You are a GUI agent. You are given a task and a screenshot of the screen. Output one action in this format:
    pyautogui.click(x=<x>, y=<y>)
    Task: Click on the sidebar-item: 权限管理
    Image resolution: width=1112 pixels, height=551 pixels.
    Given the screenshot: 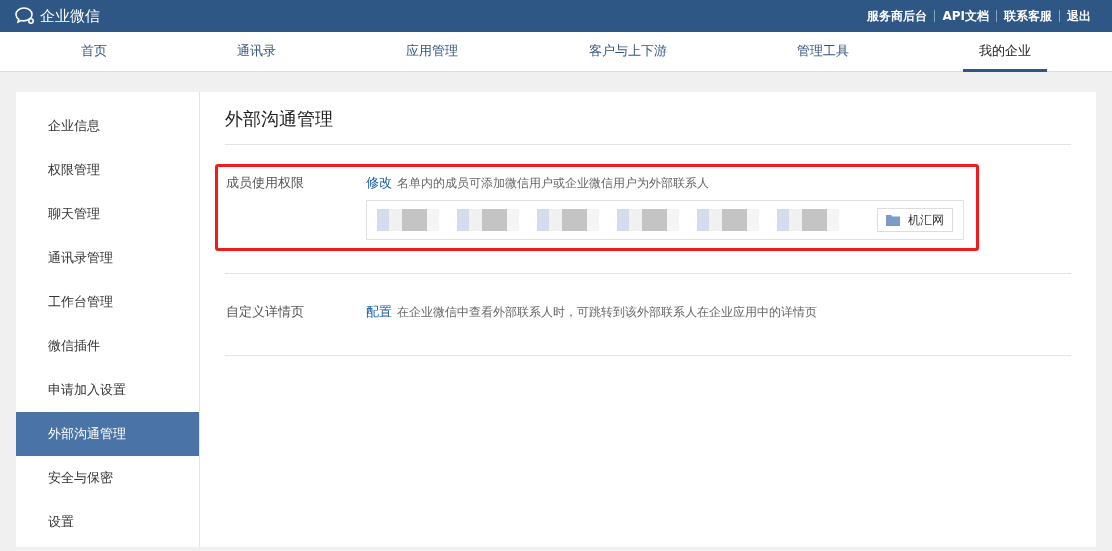 What is the action you would take?
    pyautogui.click(x=107, y=170)
    